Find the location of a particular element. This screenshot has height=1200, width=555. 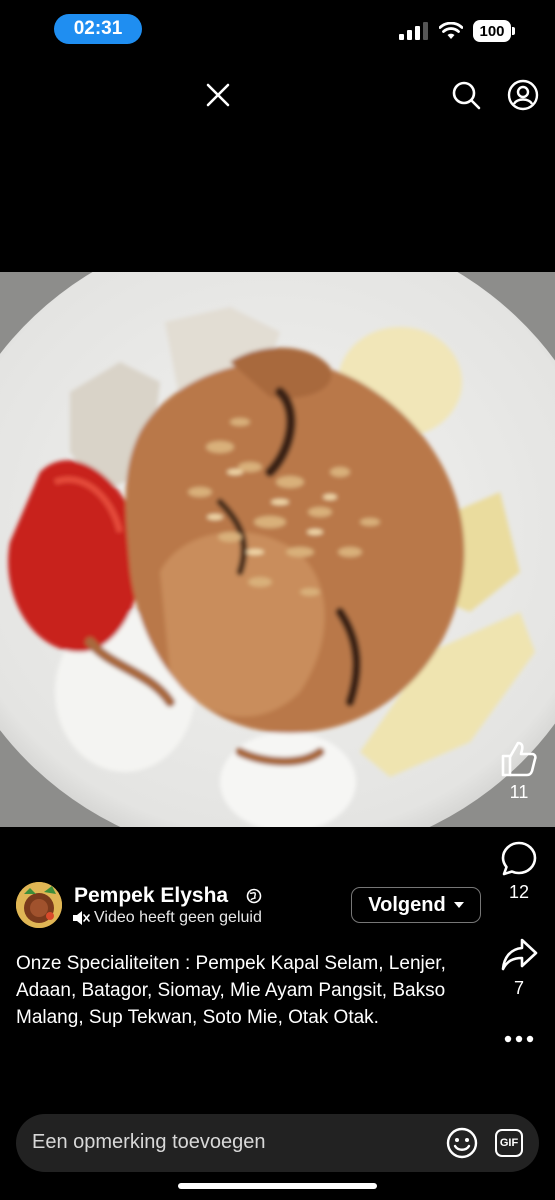

sound-notice: Video heeft geen geluid is located at coordinates (167, 918).